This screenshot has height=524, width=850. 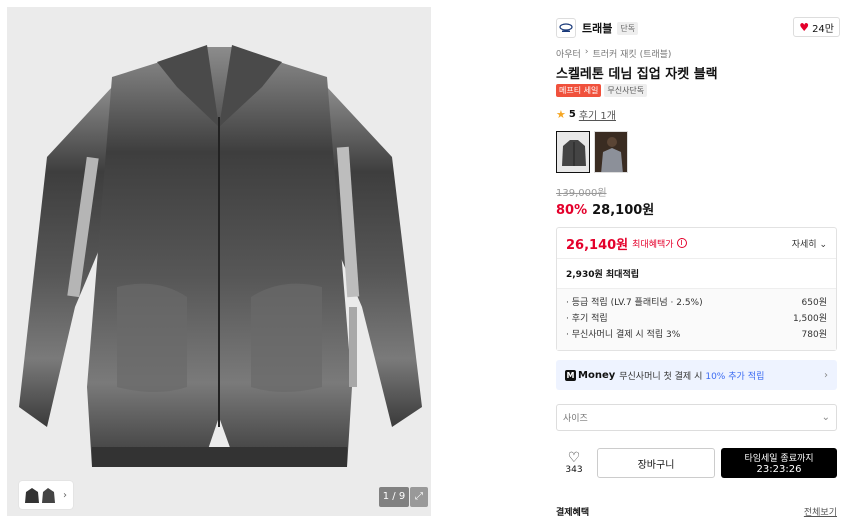 What do you see at coordinates (597, 114) in the screenshot?
I see `reviews-link: 후기 1개` at bounding box center [597, 114].